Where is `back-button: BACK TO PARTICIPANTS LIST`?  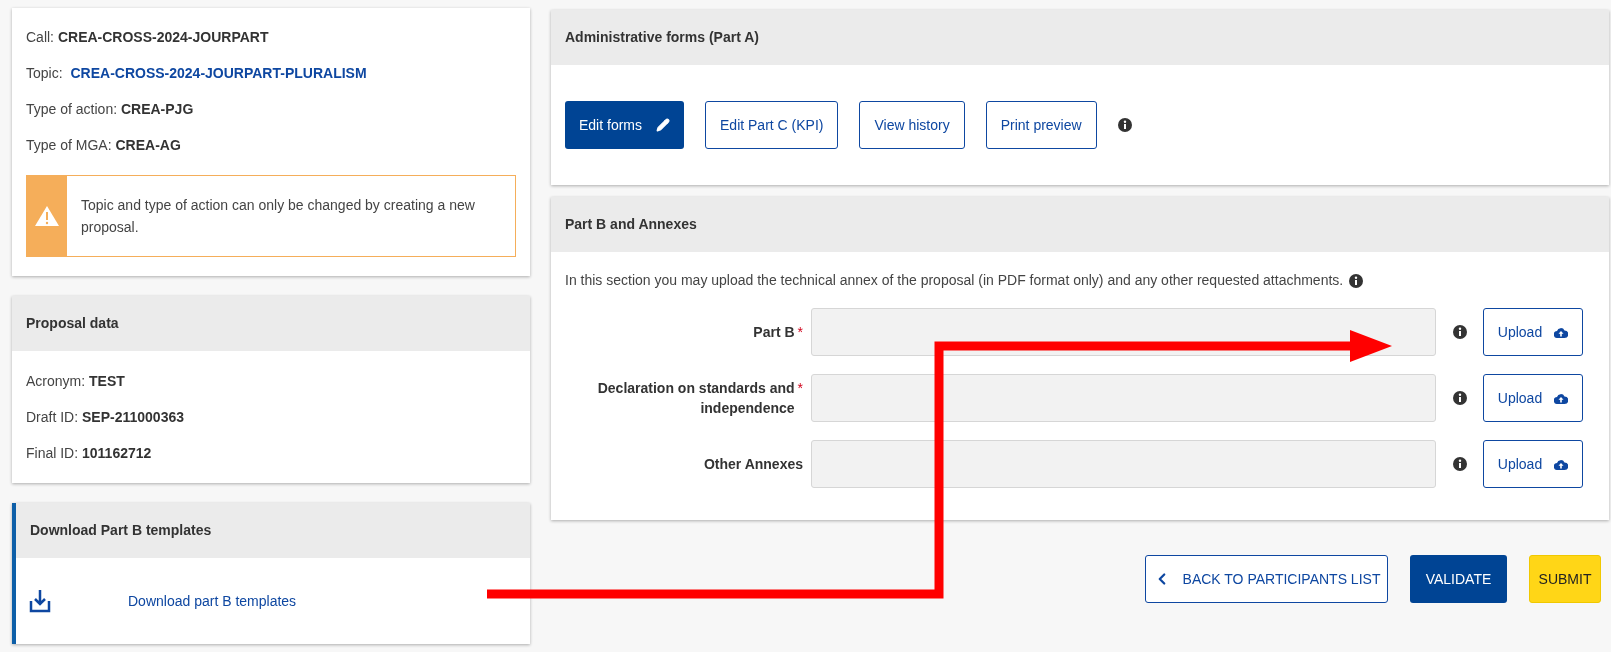 back-button: BACK TO PARTICIPANTS LIST is located at coordinates (1266, 579).